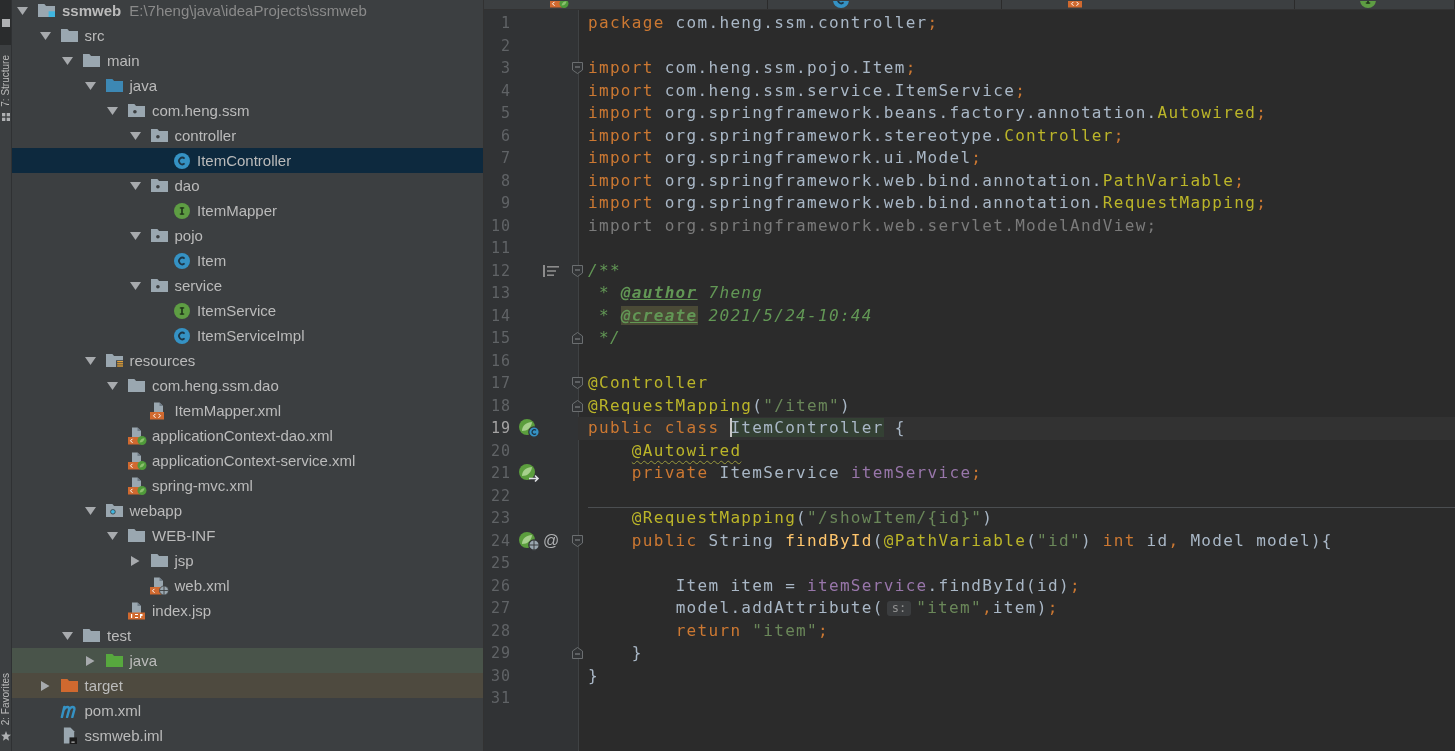 This screenshot has width=1455, height=751. I want to click on tree-item: pom.xml, so click(101, 710).